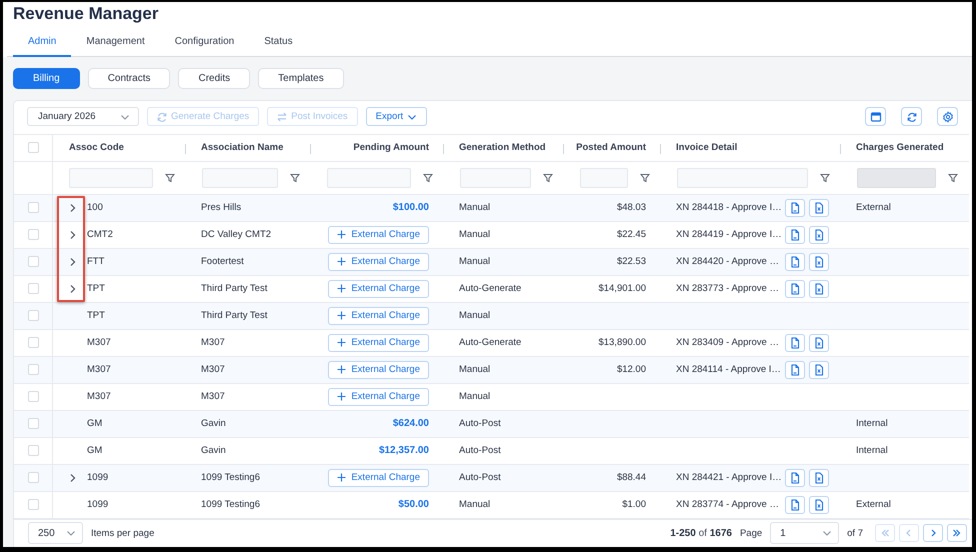 The height and width of the screenshot is (552, 976). What do you see at coordinates (701, 533) in the screenshot?
I see `range-text: 1-250 of 1676` at bounding box center [701, 533].